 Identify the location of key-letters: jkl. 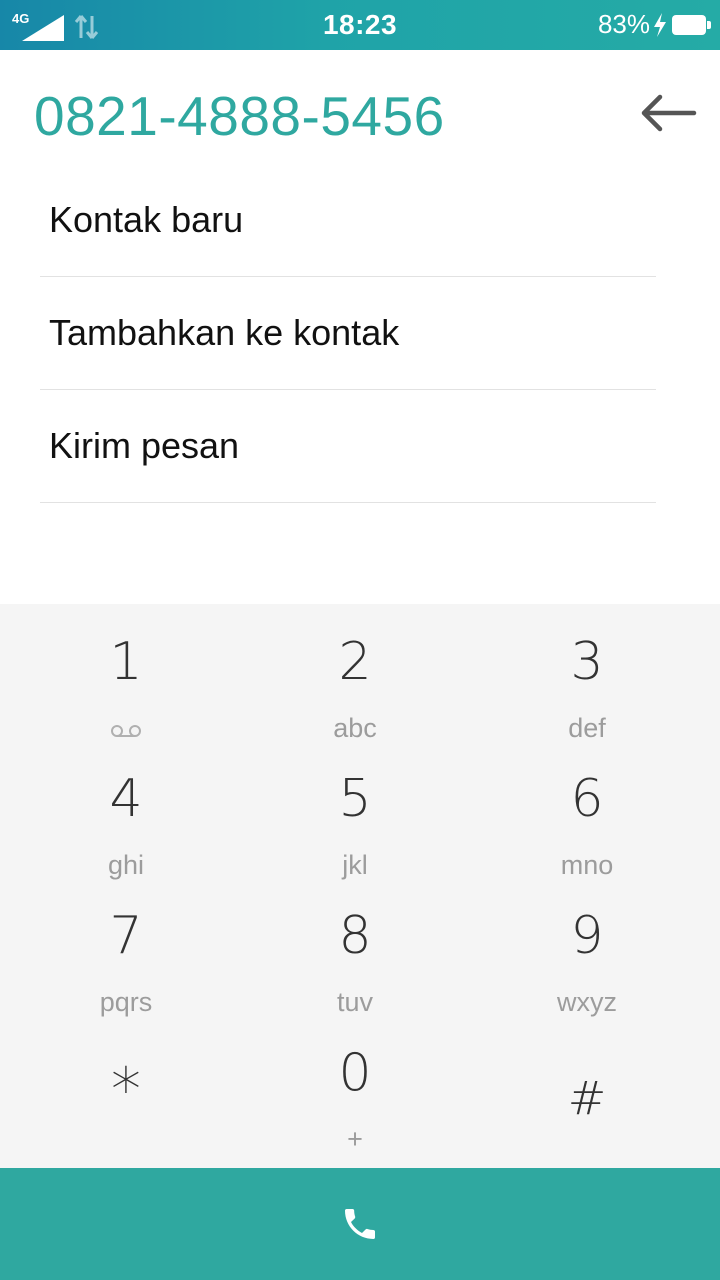
(355, 865).